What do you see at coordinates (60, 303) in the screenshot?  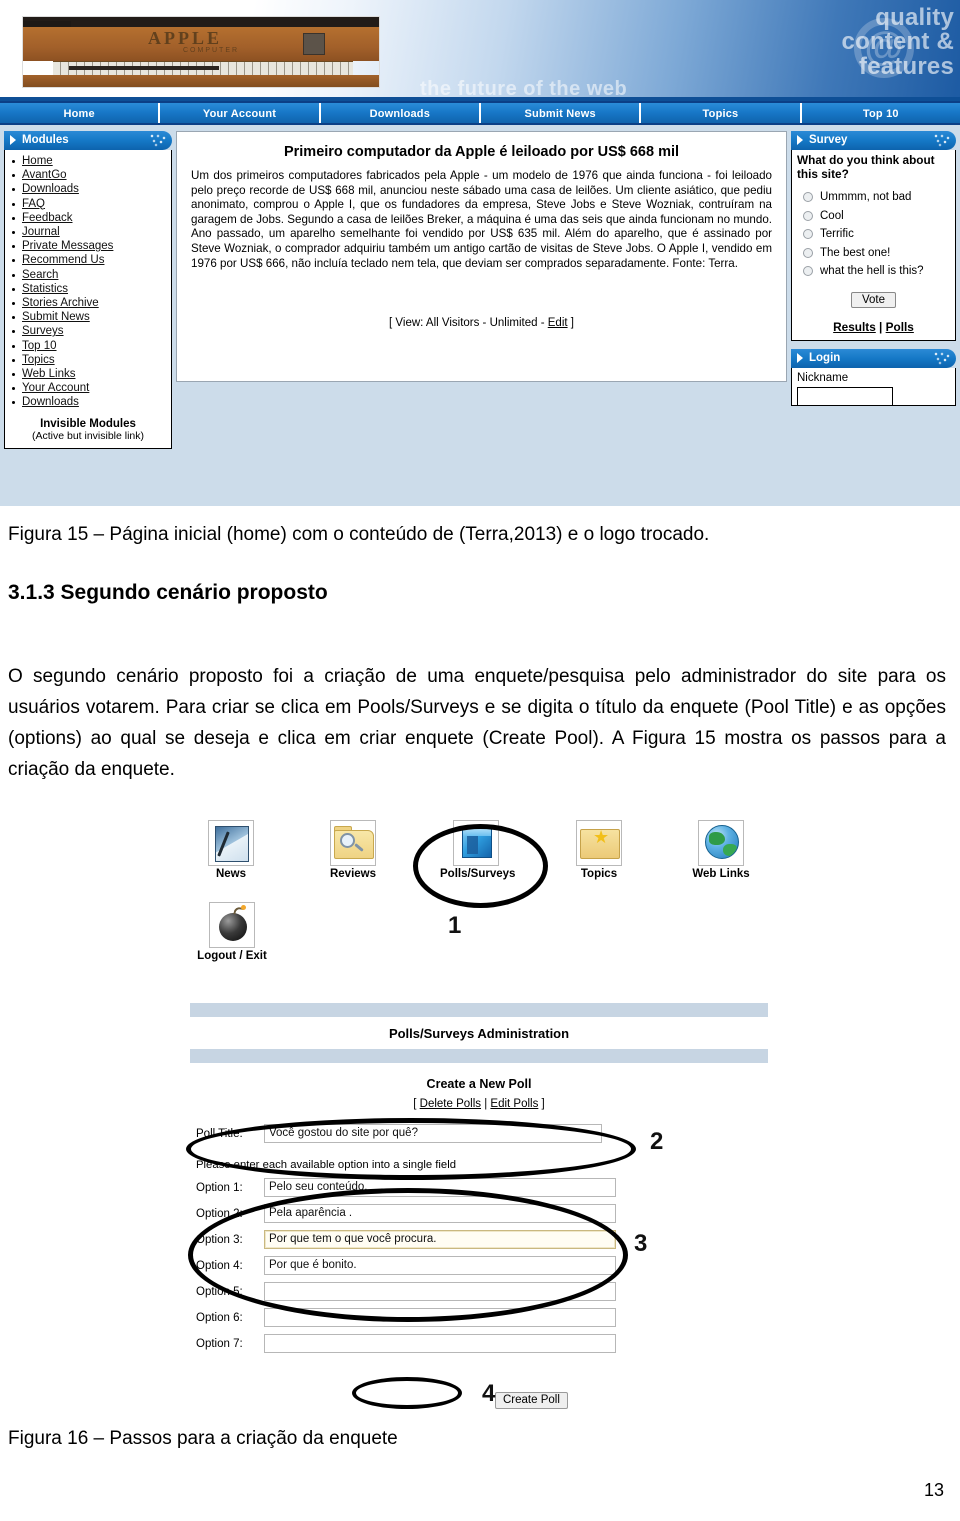 I see `module-link: Stories Archive` at bounding box center [60, 303].